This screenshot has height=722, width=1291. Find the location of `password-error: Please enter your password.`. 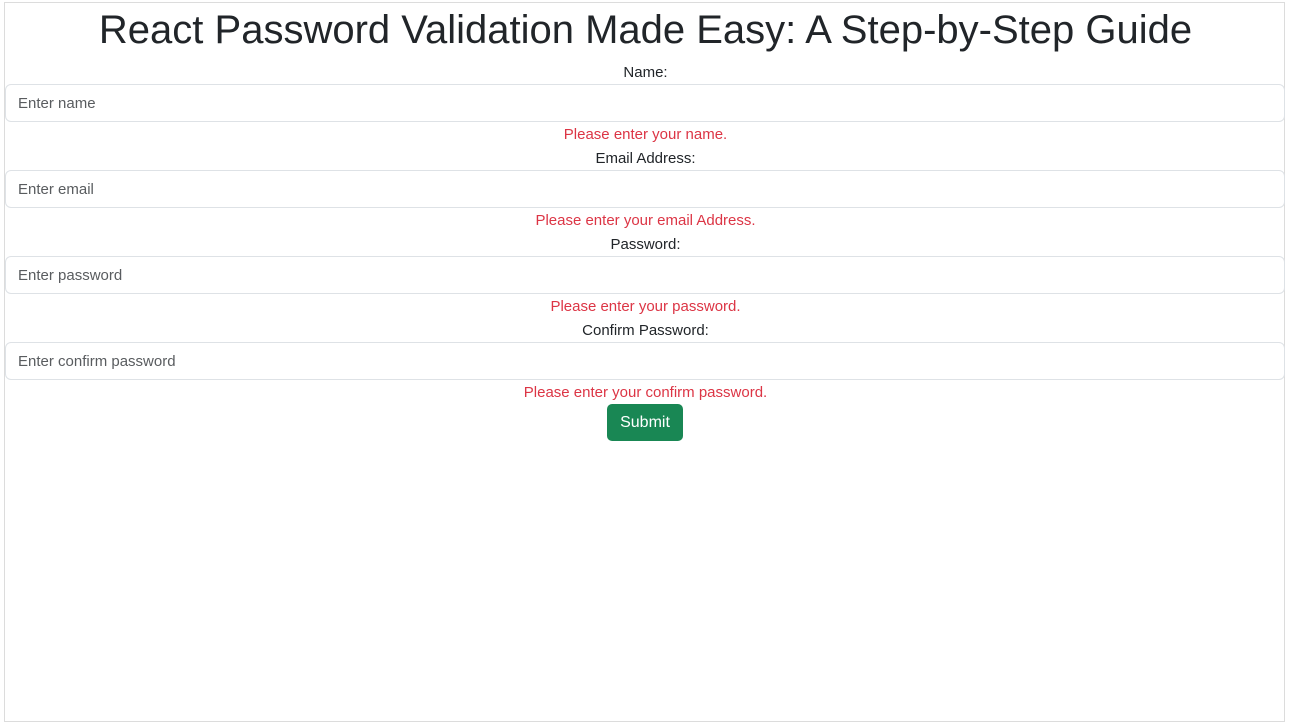

password-error: Please enter your password. is located at coordinates (645, 306).